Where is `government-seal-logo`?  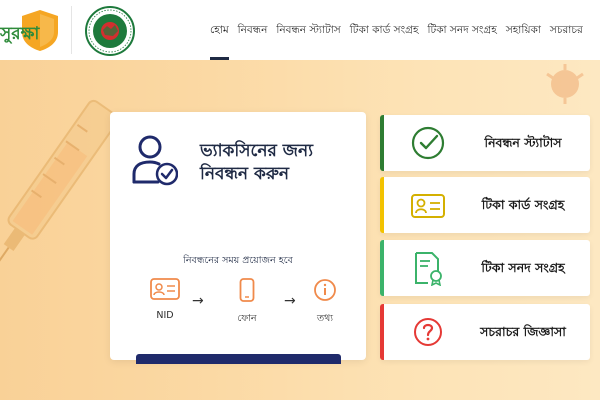
government-seal-logo is located at coordinates (110, 31).